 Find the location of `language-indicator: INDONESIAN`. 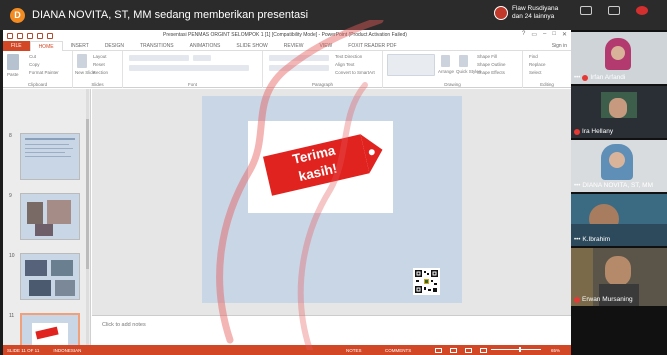

language-indicator: INDONESIAN is located at coordinates (67, 350).